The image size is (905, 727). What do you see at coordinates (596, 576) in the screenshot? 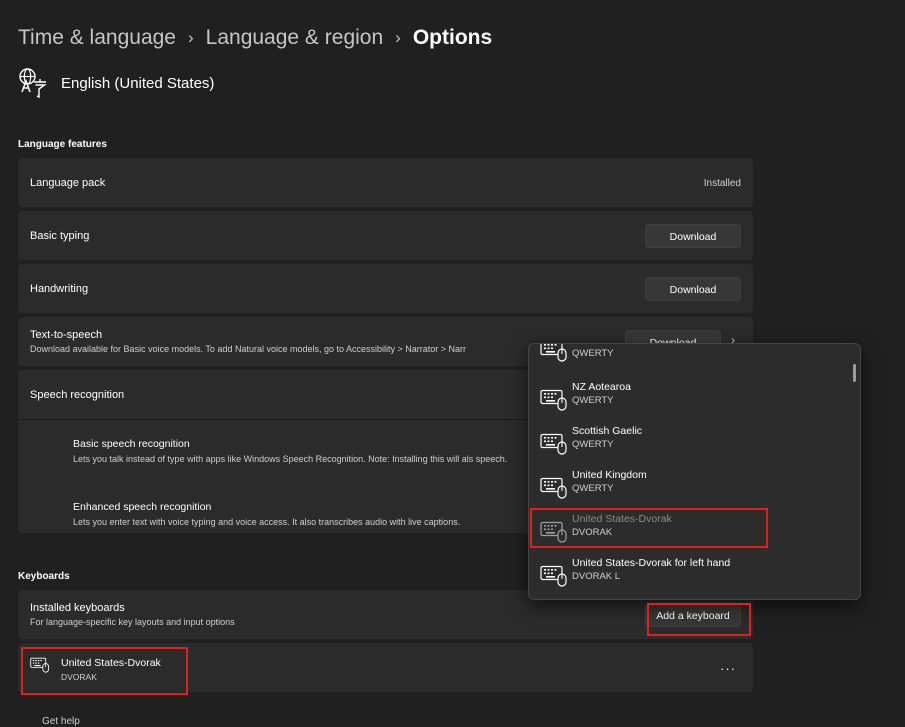
I see `popup-item-layout: DVORAK L` at bounding box center [596, 576].